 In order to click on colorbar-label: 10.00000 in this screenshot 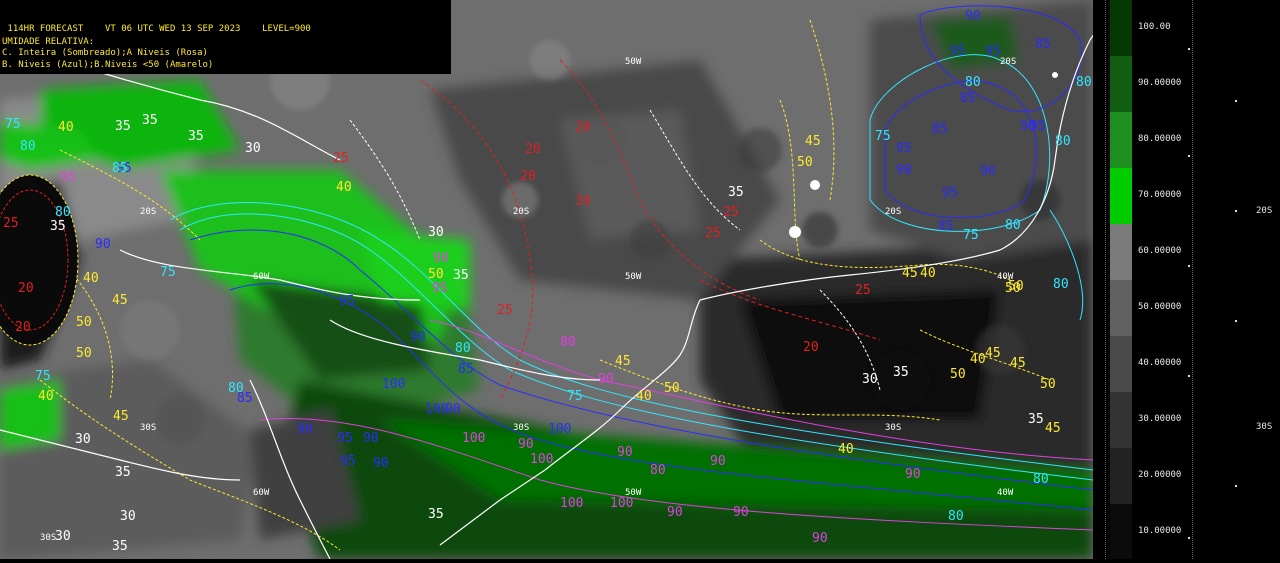, I will do `click(1160, 531)`.